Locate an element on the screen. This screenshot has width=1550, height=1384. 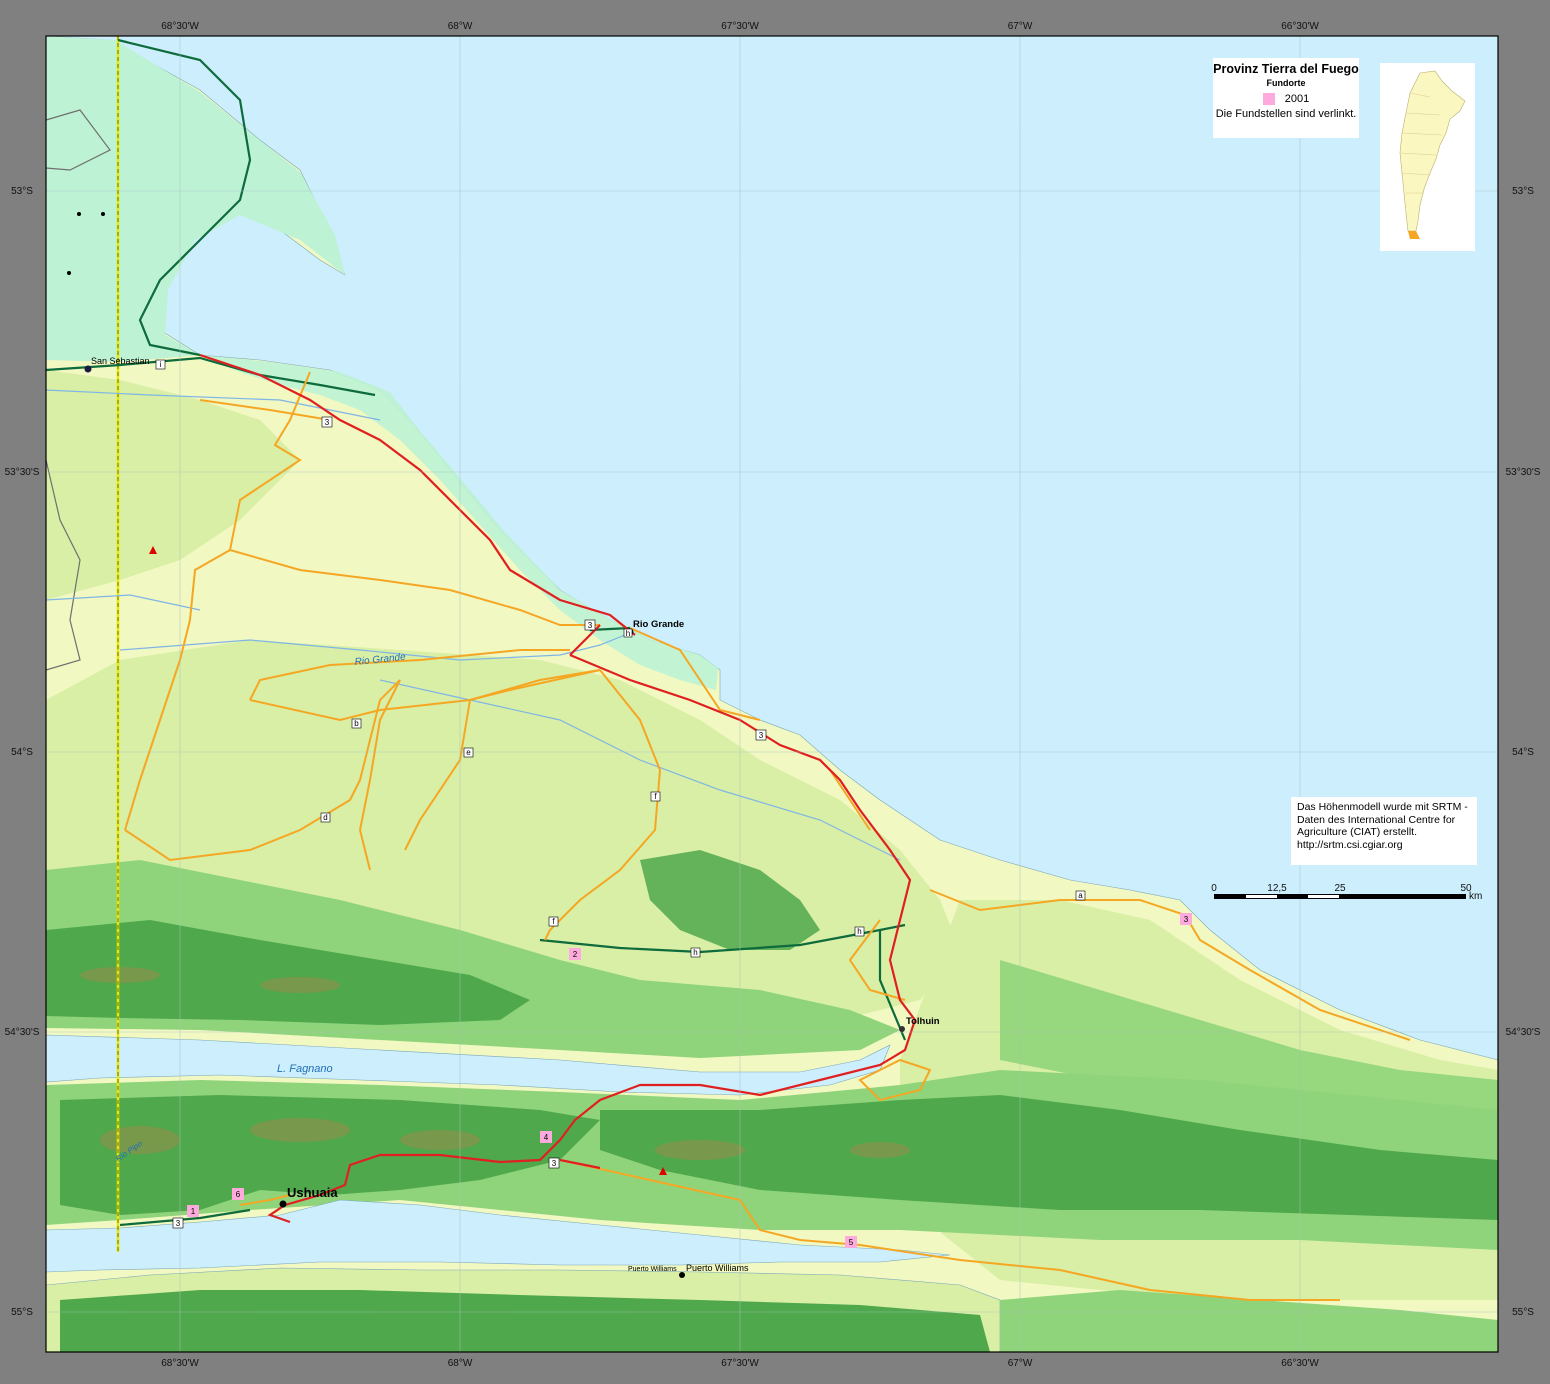
lat-tick-left-1: 53°30'S is located at coordinates (22, 472).